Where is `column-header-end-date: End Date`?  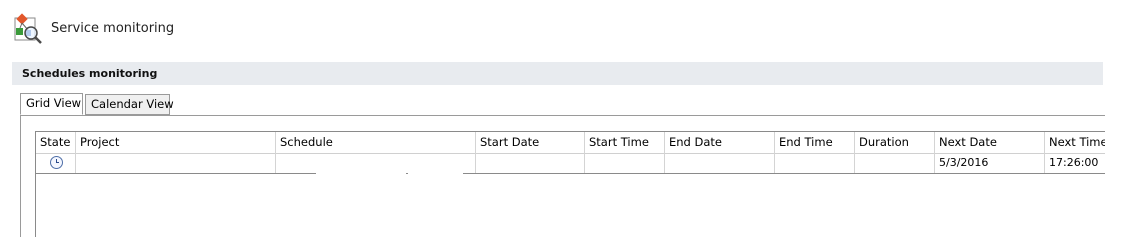 column-header-end-date: End Date is located at coordinates (720, 142).